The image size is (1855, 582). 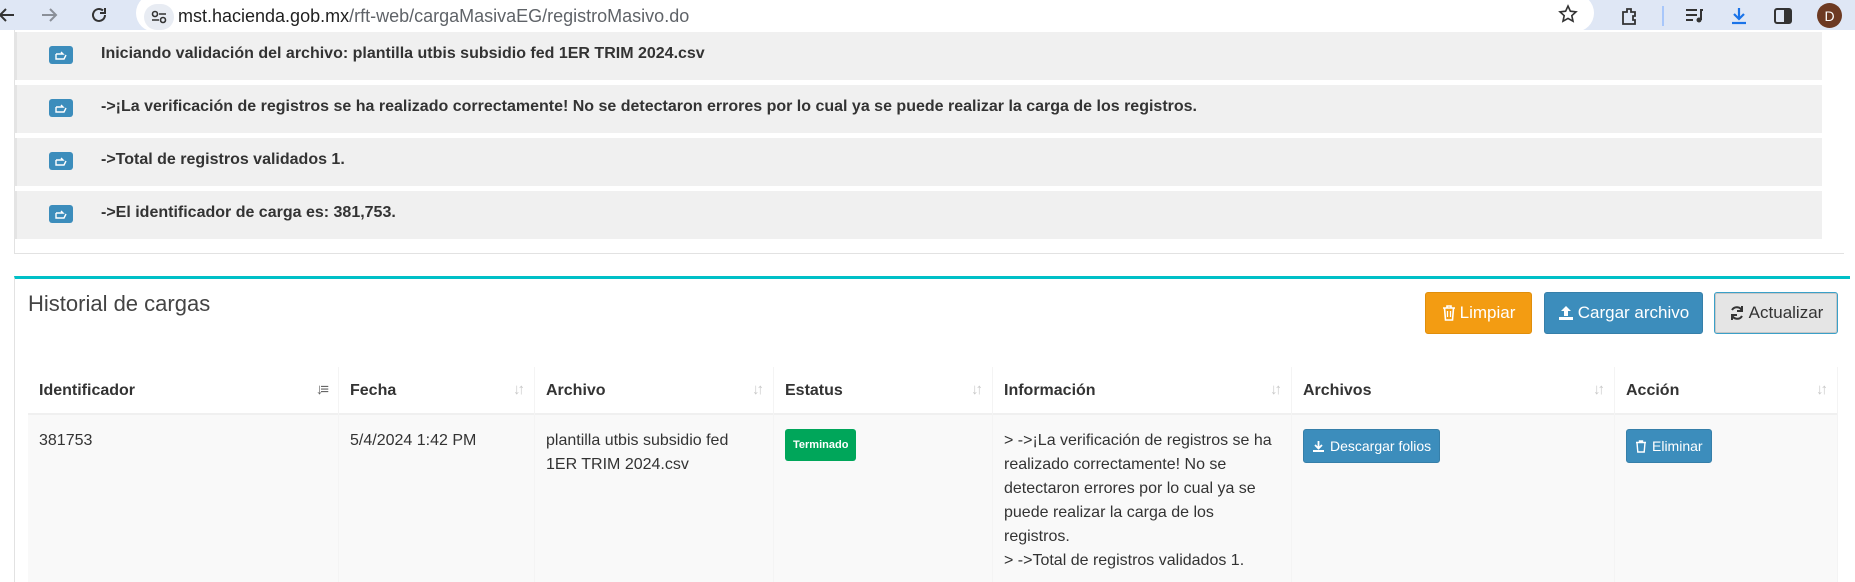 I want to click on clear-button-label: Limpiar, so click(x=1487, y=312).